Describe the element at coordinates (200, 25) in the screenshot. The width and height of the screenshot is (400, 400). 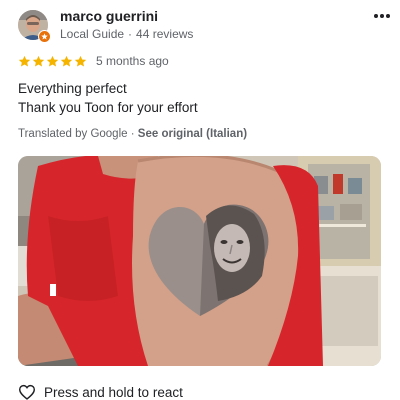
I see `review-header: marco guerrini Local Guide · 44 reviews` at that location.